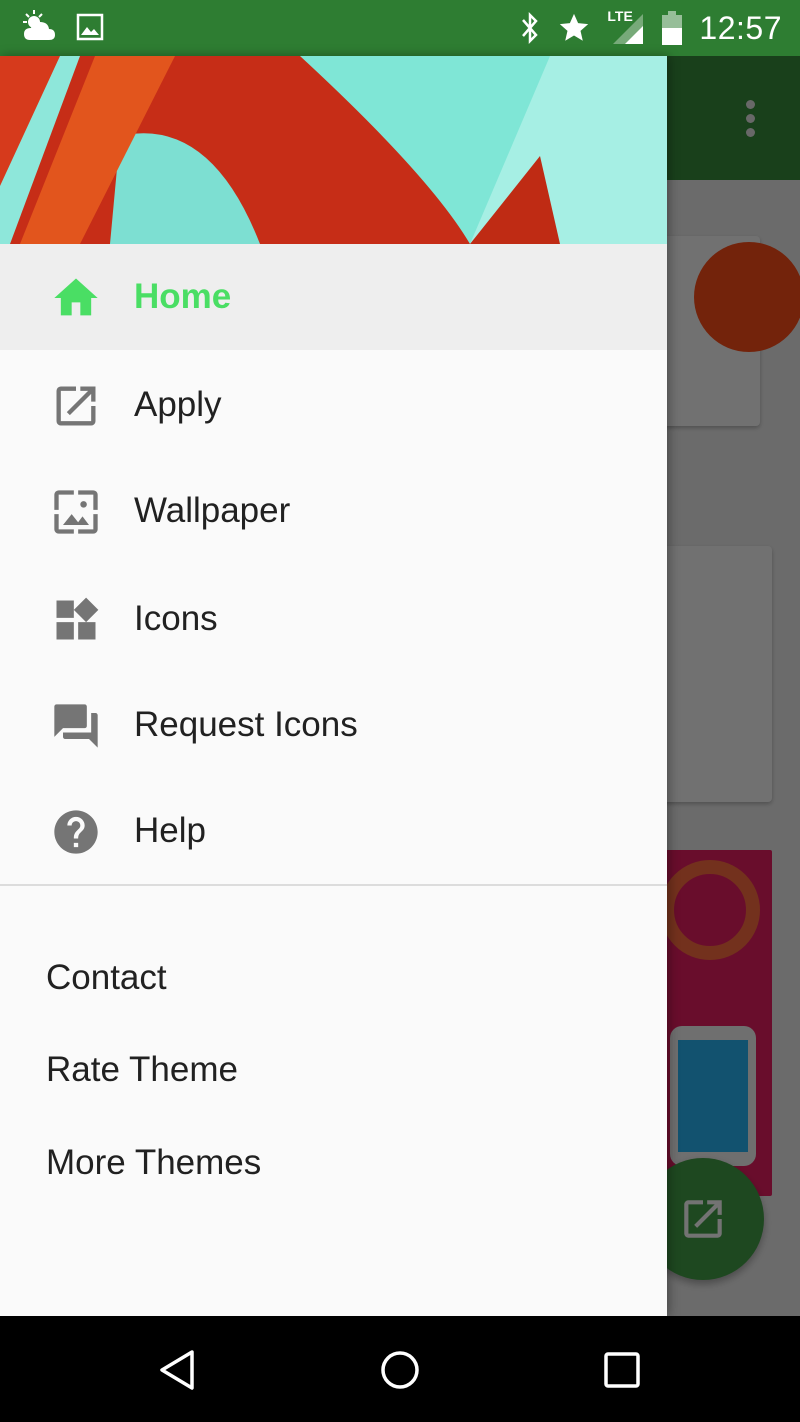  Describe the element at coordinates (76, 512) in the screenshot. I see `wallpaper-icon` at that location.